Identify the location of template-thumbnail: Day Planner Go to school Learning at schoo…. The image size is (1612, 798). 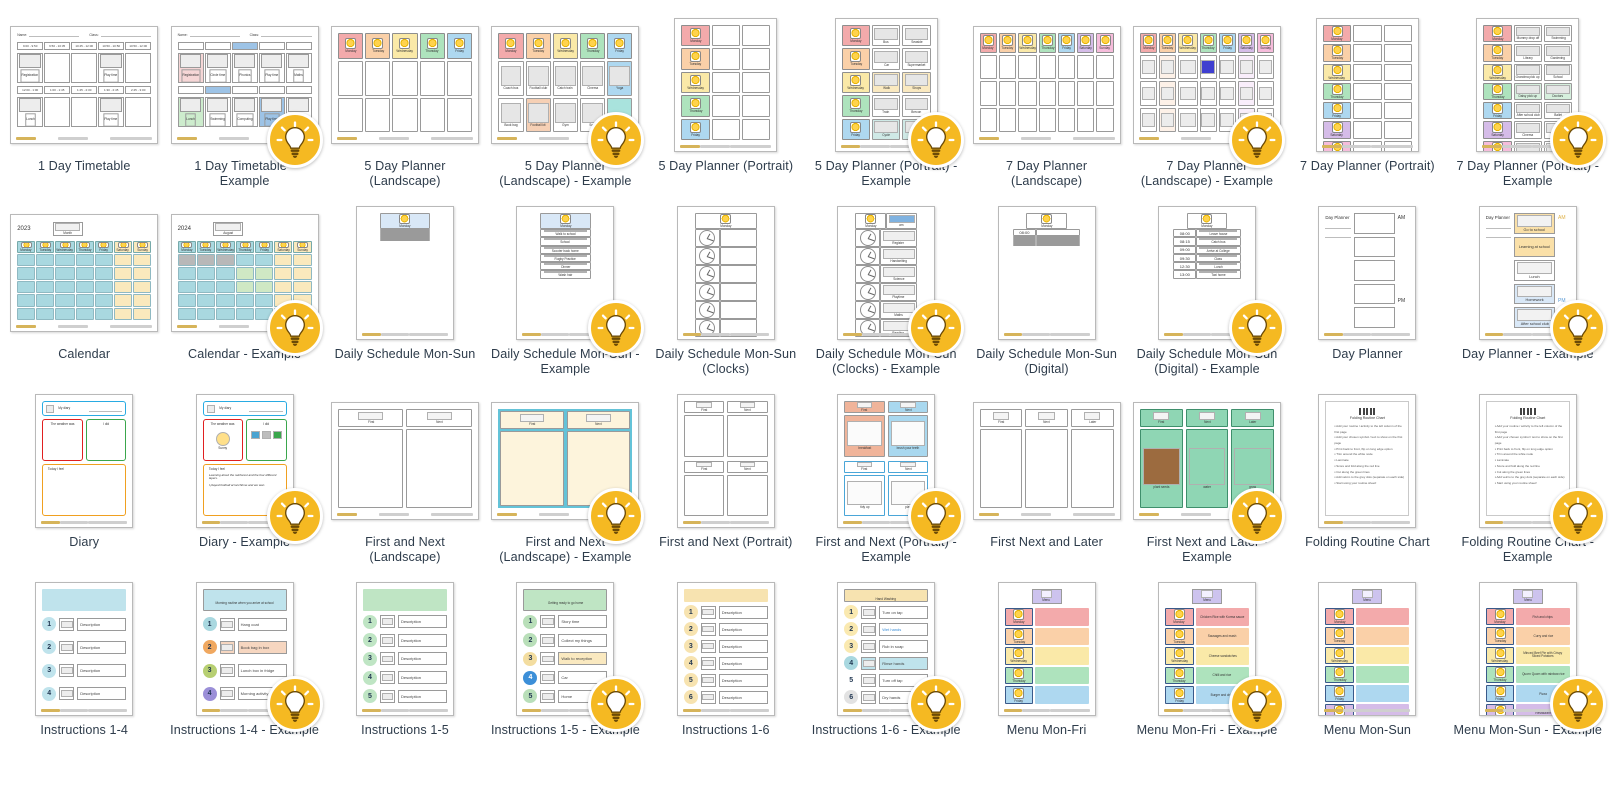
(1528, 280).